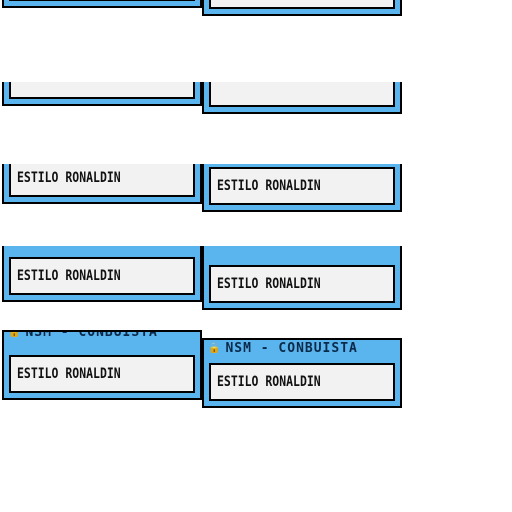 The image size is (512, 512). I want to click on card-right-4: ESTILO RONALDIN, so click(302, 275).